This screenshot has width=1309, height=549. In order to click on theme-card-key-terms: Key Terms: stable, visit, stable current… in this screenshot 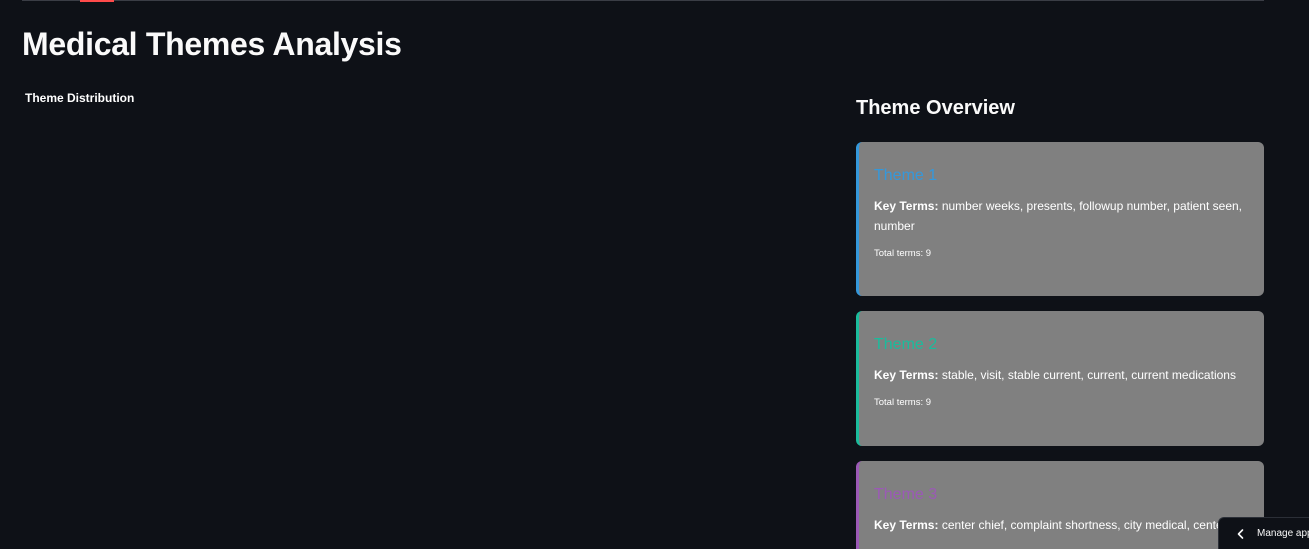, I will do `click(1061, 375)`.